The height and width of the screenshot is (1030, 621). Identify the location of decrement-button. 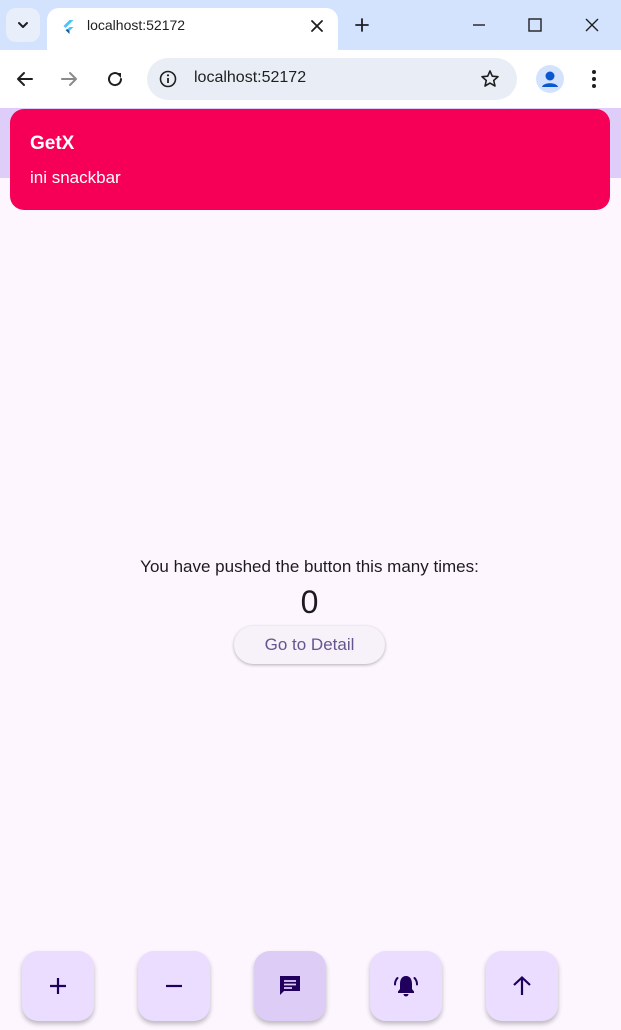
(174, 986).